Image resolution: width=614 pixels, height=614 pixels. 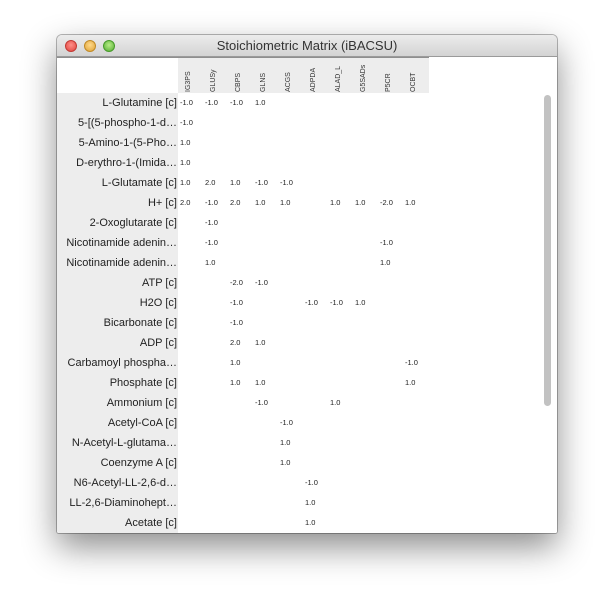 What do you see at coordinates (215, 76) in the screenshot?
I see `column-header-cell: GLUSy` at bounding box center [215, 76].